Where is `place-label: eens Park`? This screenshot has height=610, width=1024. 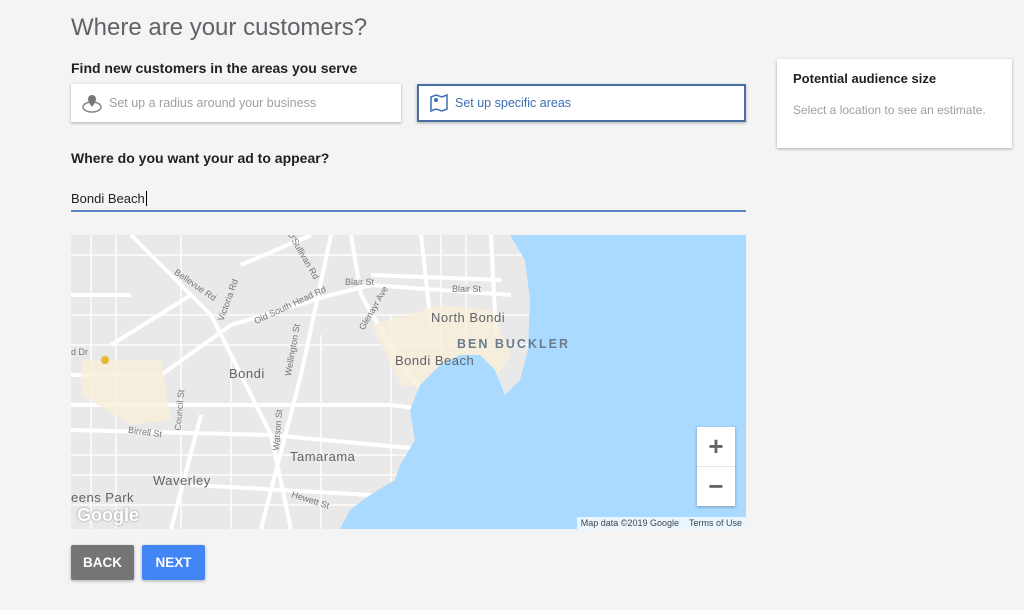 place-label: eens Park is located at coordinates (103, 497).